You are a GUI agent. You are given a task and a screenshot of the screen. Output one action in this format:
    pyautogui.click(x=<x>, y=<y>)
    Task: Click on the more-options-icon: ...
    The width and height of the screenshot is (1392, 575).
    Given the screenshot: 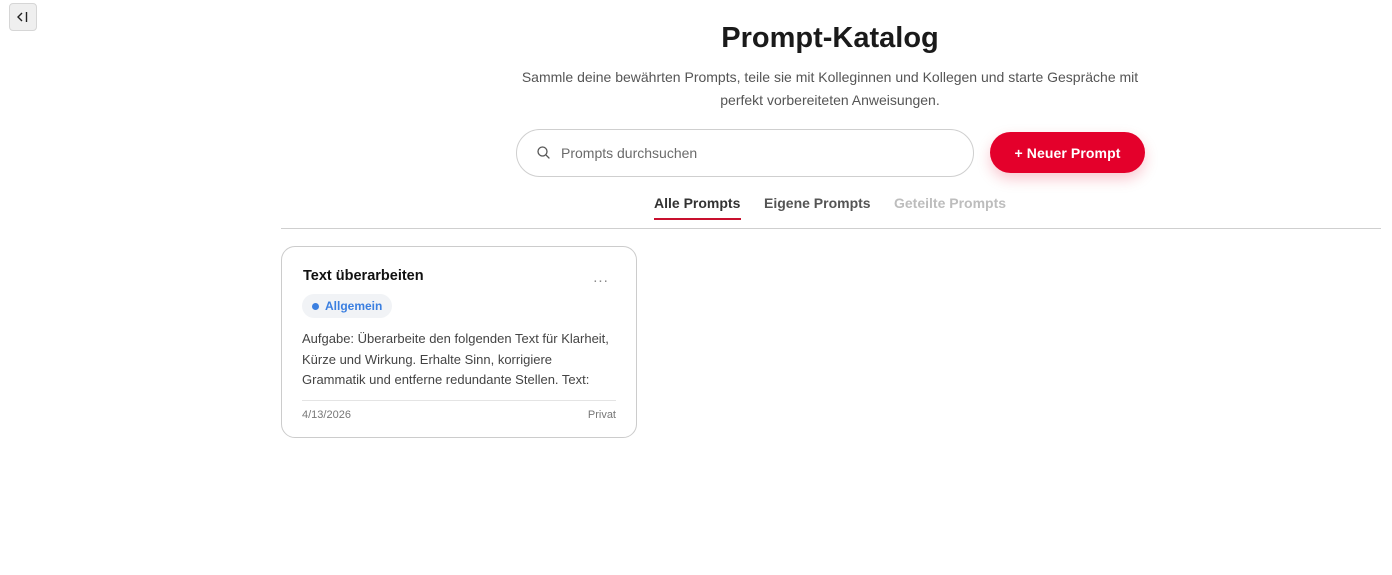 What is the action you would take?
    pyautogui.click(x=601, y=277)
    